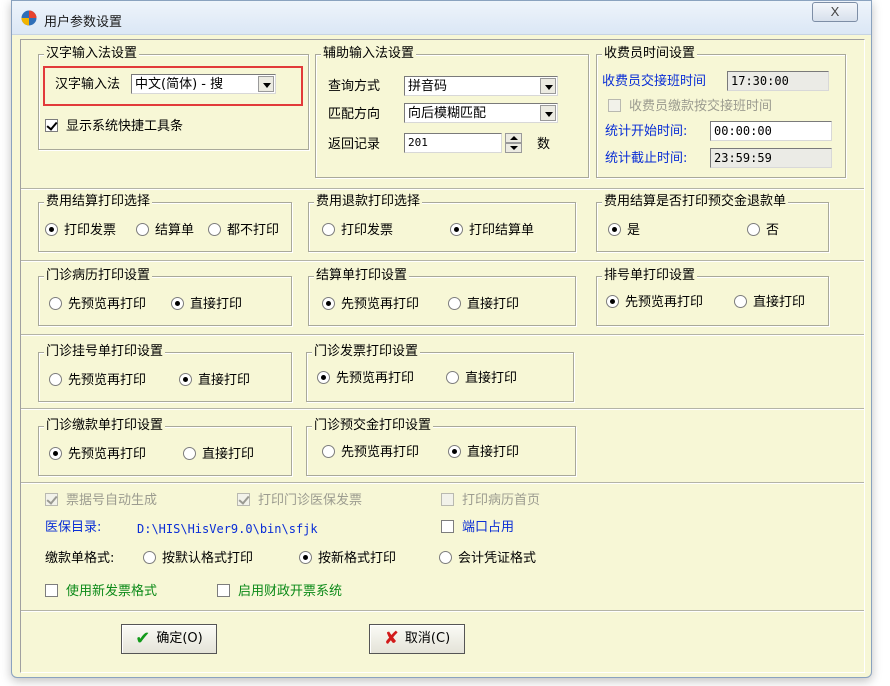  I want to click on payment-format-voucher-radio: 会计凭证格式, so click(487, 559).